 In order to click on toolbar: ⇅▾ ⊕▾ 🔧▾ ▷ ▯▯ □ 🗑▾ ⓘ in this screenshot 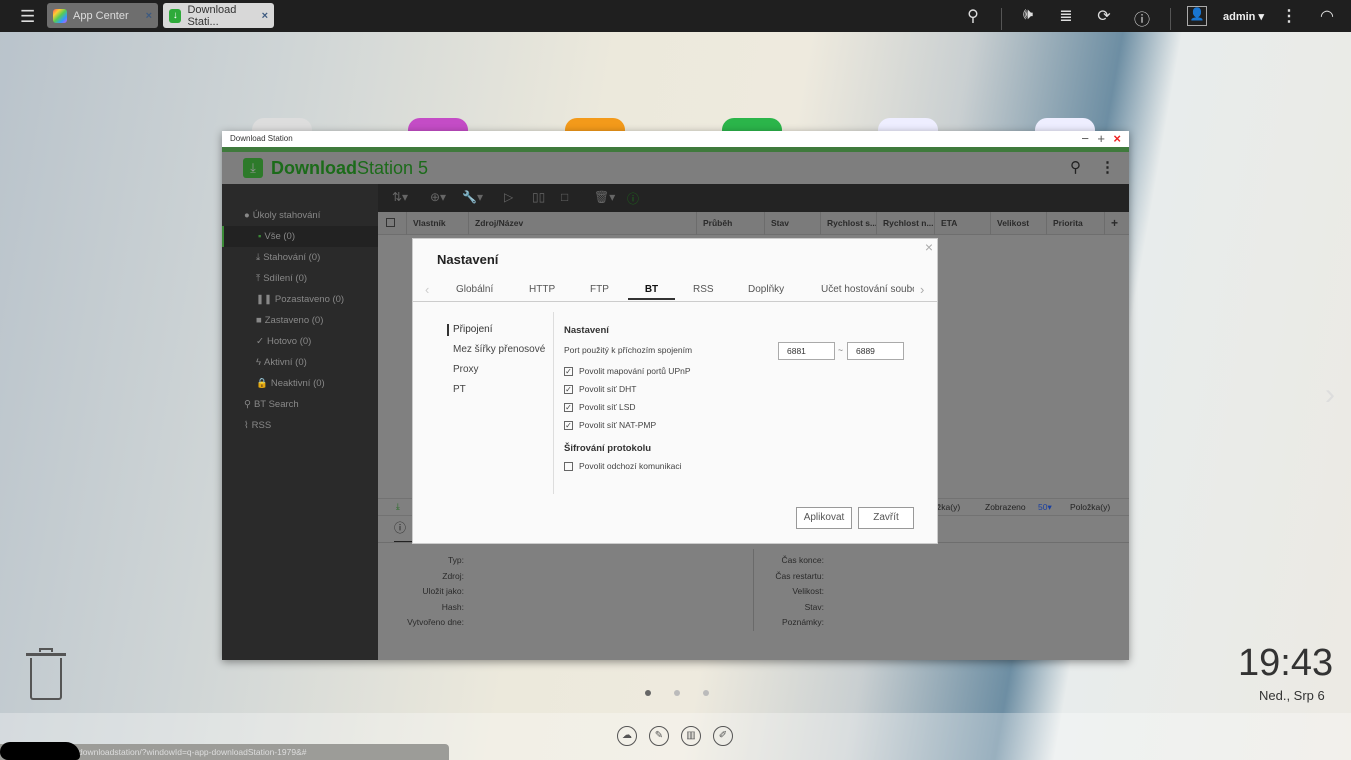, I will do `click(753, 198)`.